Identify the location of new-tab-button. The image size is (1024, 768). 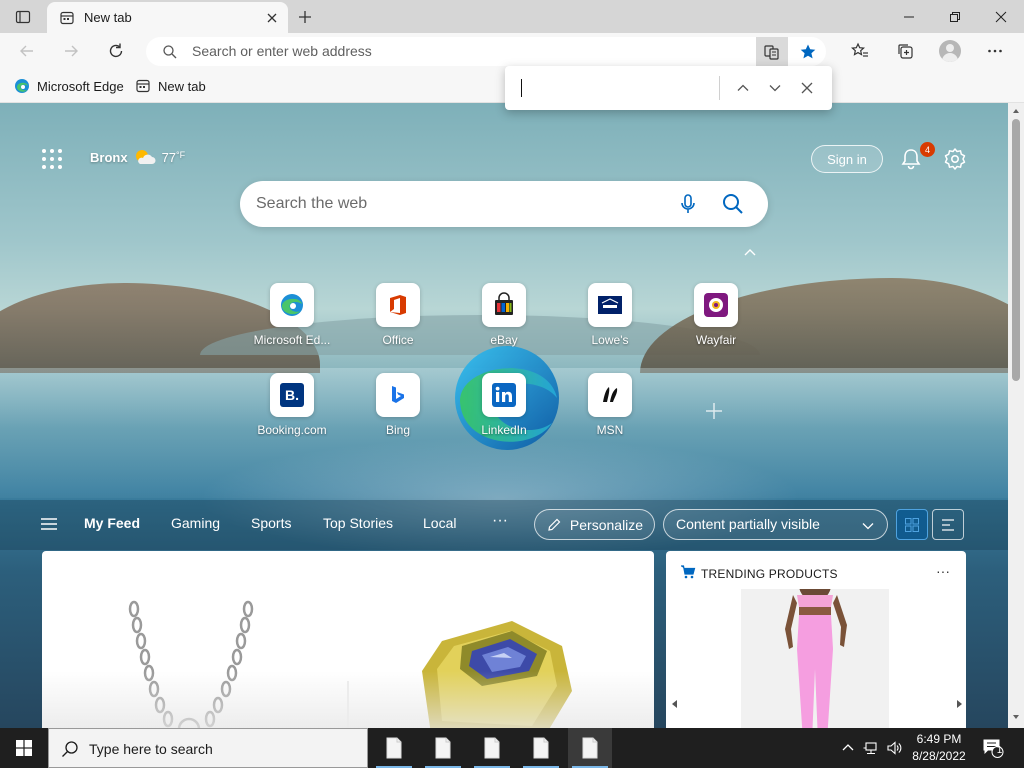
(305, 17).